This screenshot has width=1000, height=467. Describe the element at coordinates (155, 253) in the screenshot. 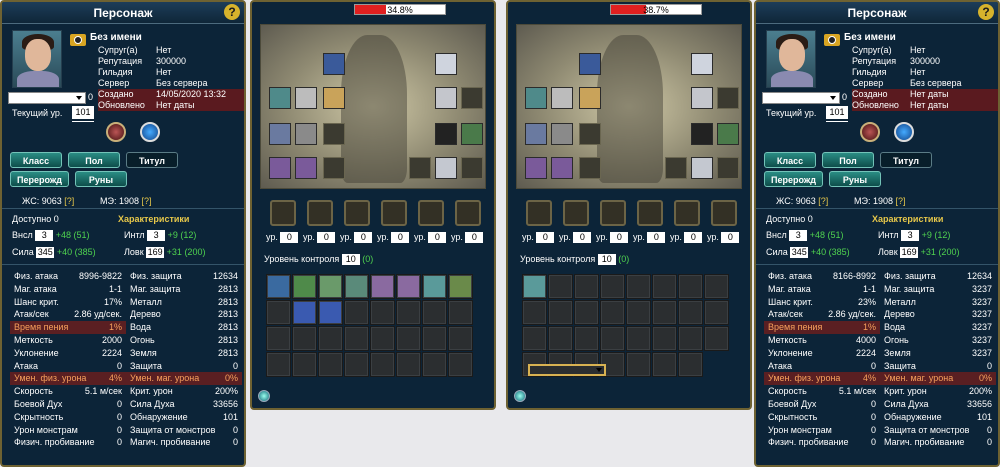

I see `attr-input: 169` at that location.